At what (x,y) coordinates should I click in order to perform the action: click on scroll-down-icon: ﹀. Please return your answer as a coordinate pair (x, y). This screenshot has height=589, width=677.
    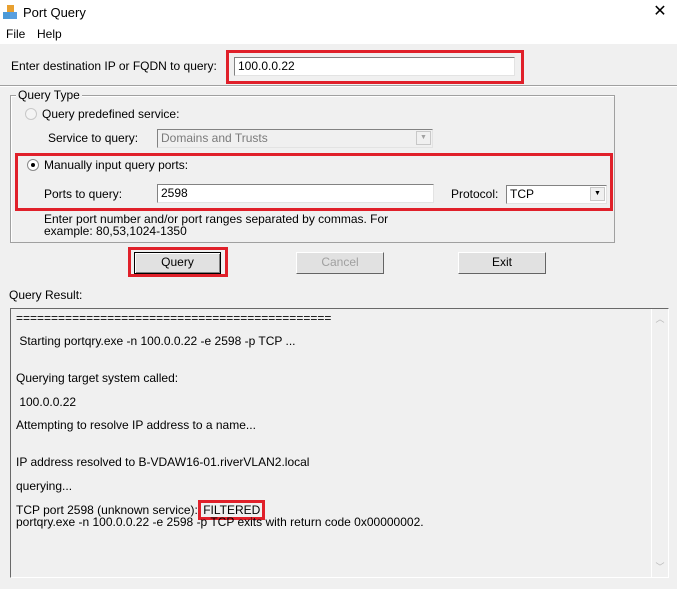
    Looking at the image, I should click on (660, 567).